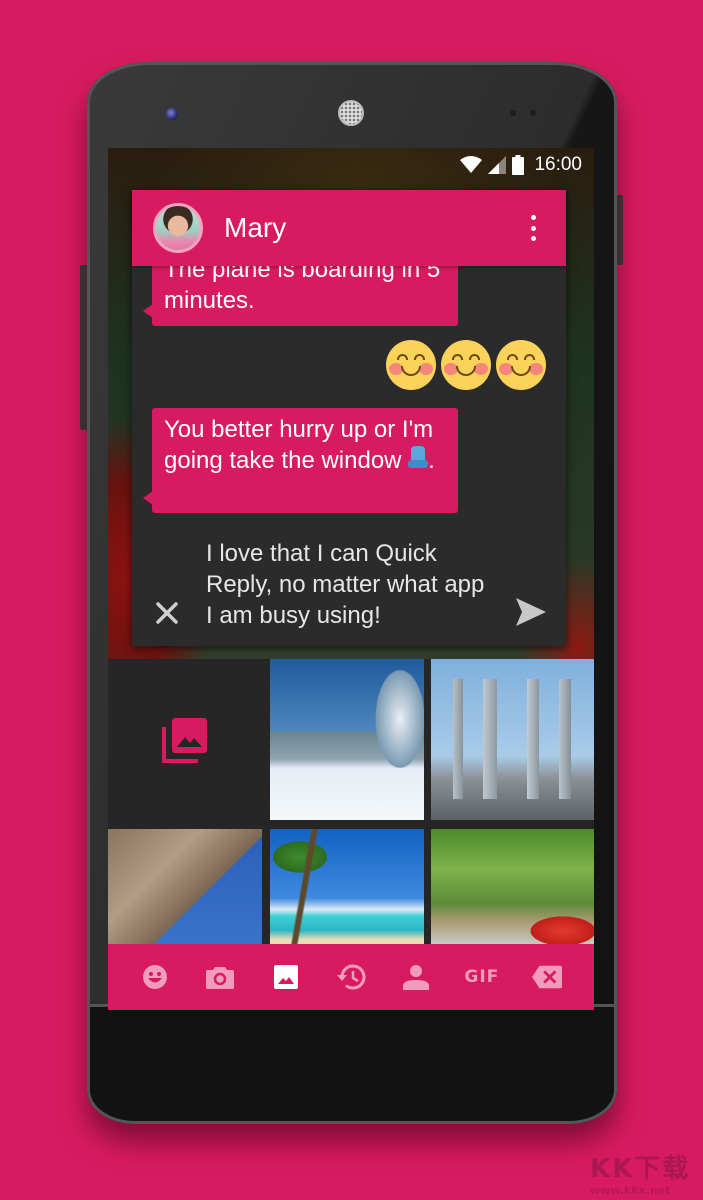 Image resolution: width=703 pixels, height=1200 pixels. Describe the element at coordinates (352, 1064) in the screenshot. I see `phone-chin` at that location.